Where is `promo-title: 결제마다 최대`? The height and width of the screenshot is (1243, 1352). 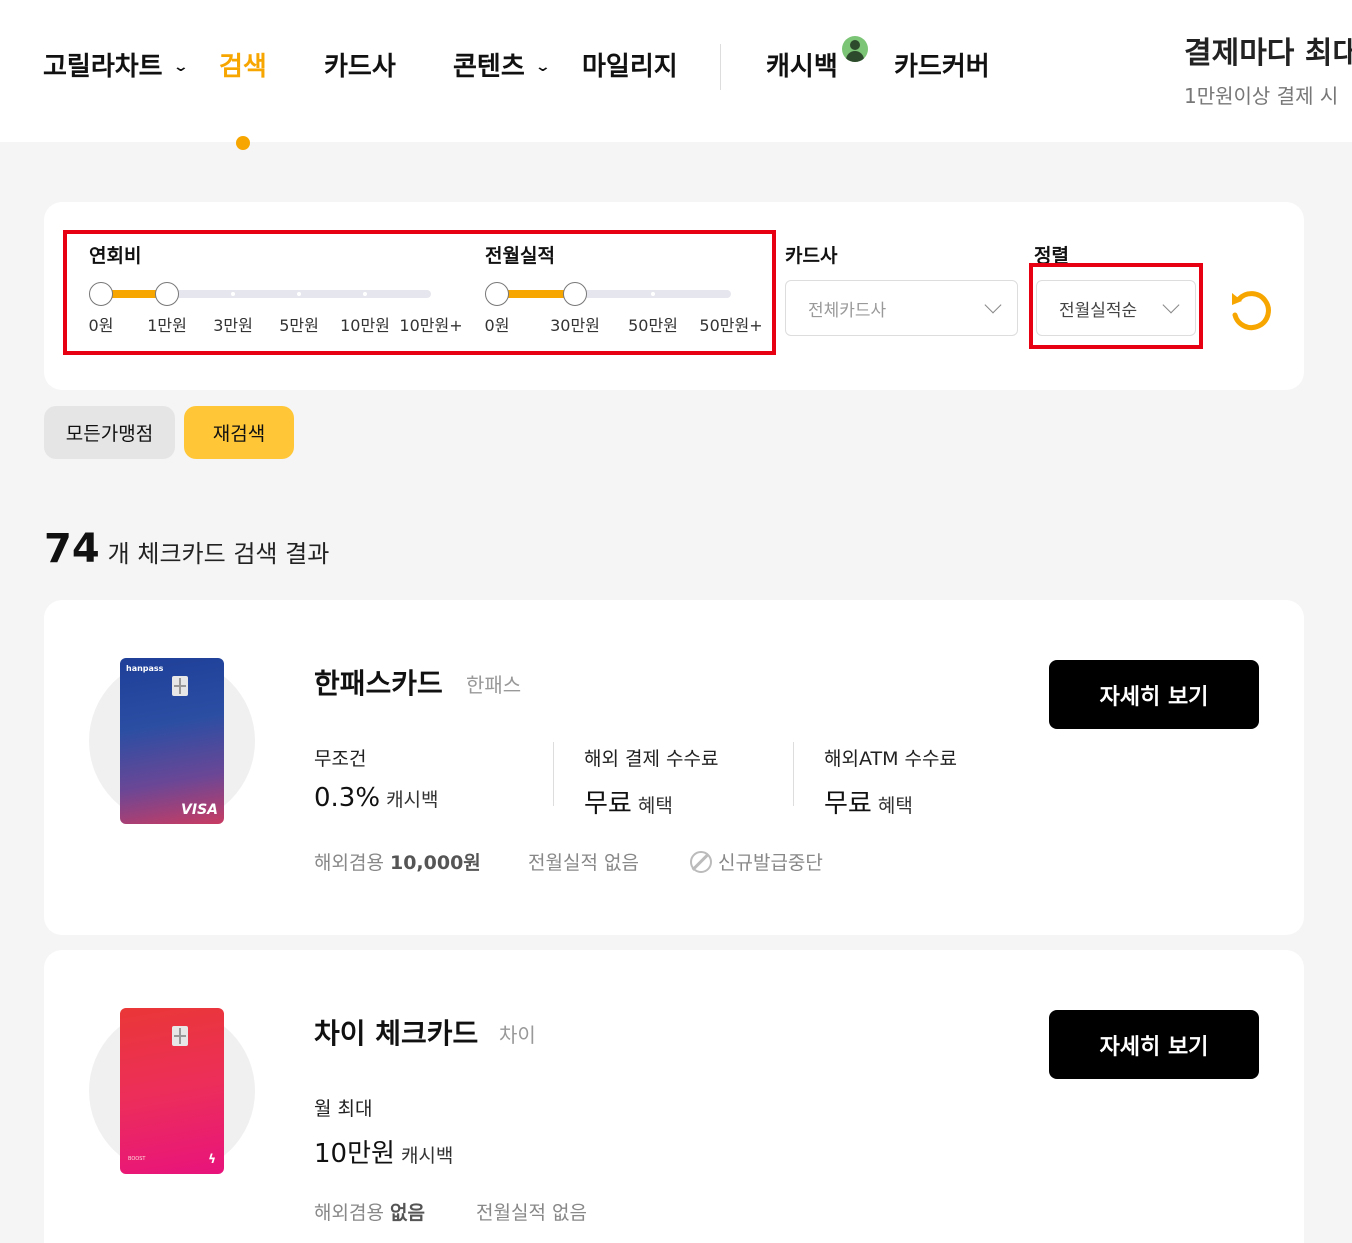
promo-title: 결제마다 최대 is located at coordinates (1268, 53).